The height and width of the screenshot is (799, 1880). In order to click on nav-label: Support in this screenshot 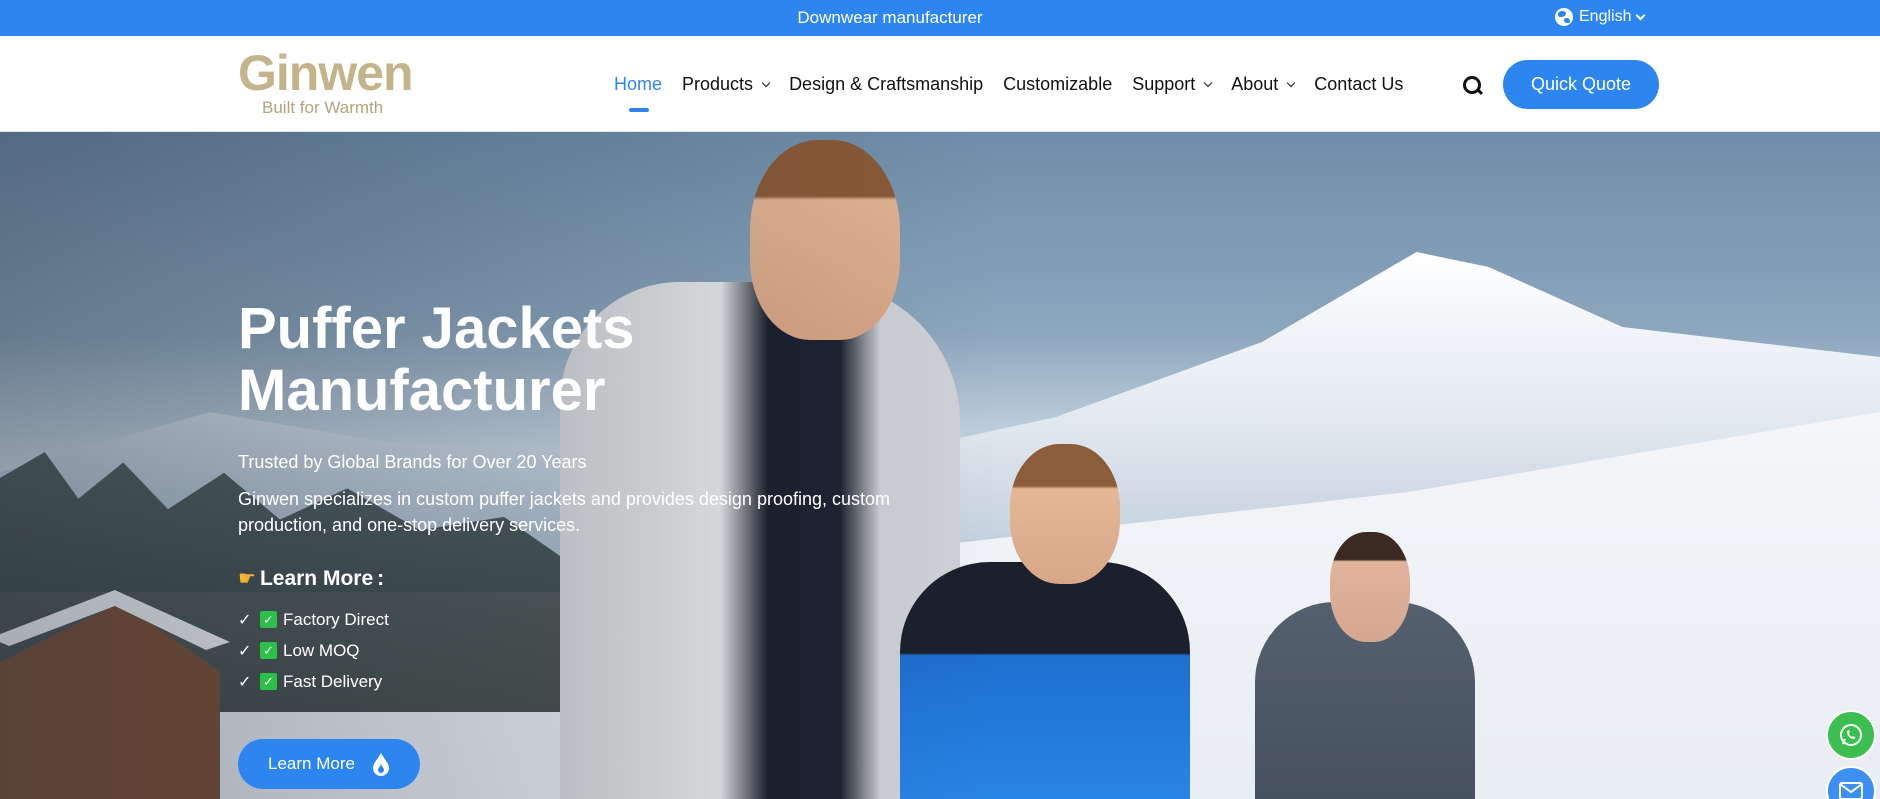, I will do `click(1164, 84)`.